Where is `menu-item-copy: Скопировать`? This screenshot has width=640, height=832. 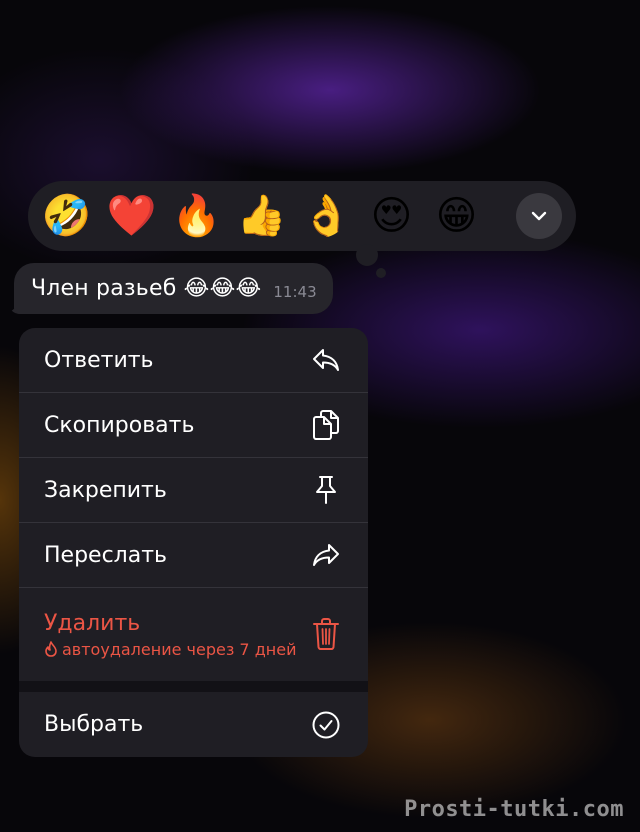 menu-item-copy: Скопировать is located at coordinates (193, 425).